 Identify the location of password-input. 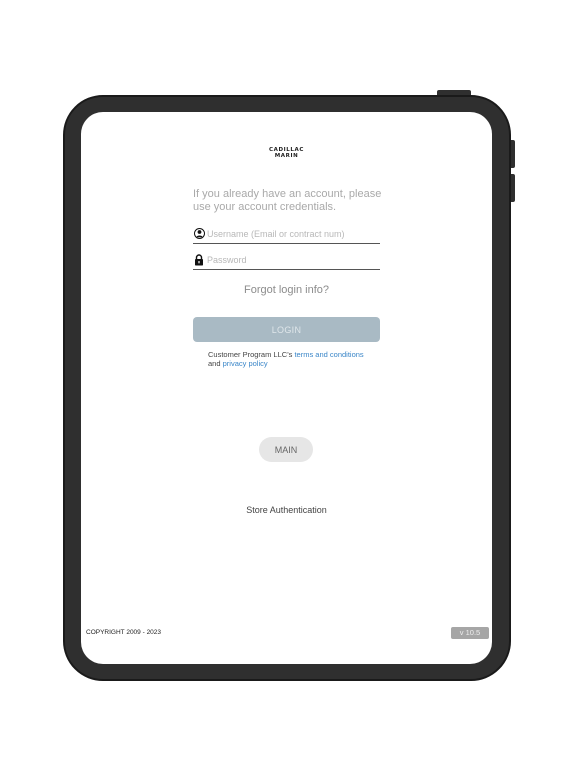
(292, 259).